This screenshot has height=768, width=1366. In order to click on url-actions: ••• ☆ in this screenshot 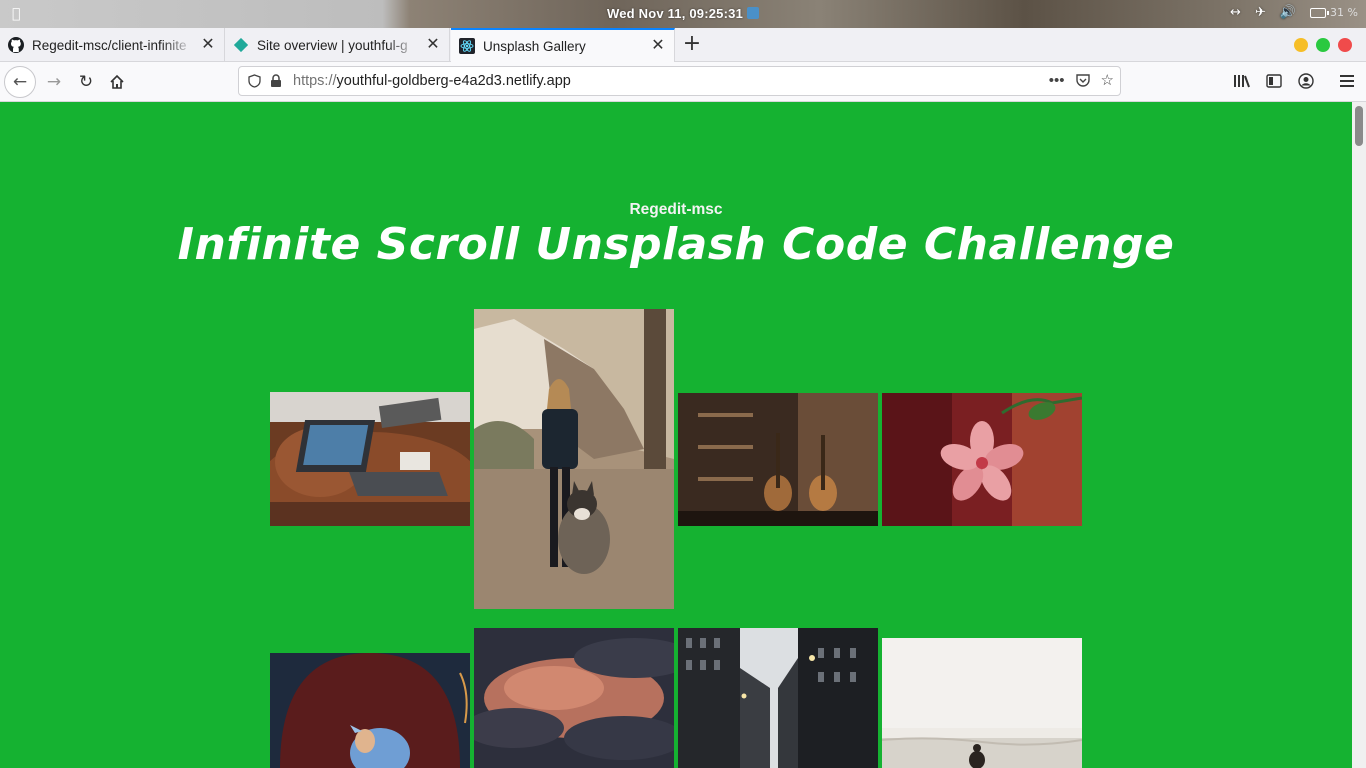, I will do `click(1081, 80)`.